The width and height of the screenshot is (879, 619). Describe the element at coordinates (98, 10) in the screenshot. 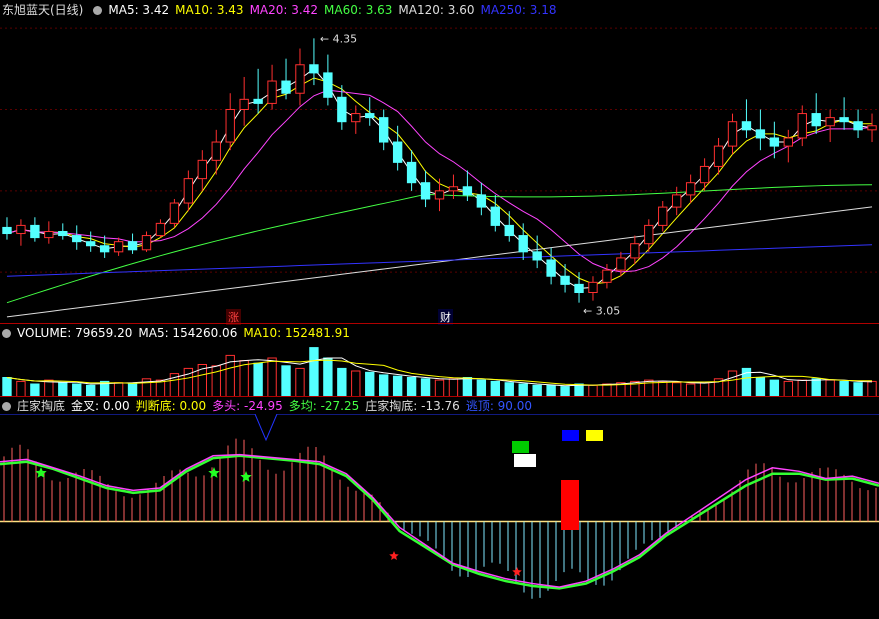

I see `settings-dot-icon` at that location.